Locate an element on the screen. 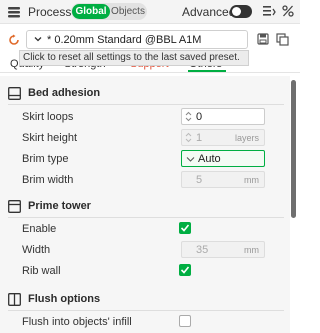 The height and width of the screenshot is (333, 320). advanced-label: Advanced is located at coordinates (209, 12).